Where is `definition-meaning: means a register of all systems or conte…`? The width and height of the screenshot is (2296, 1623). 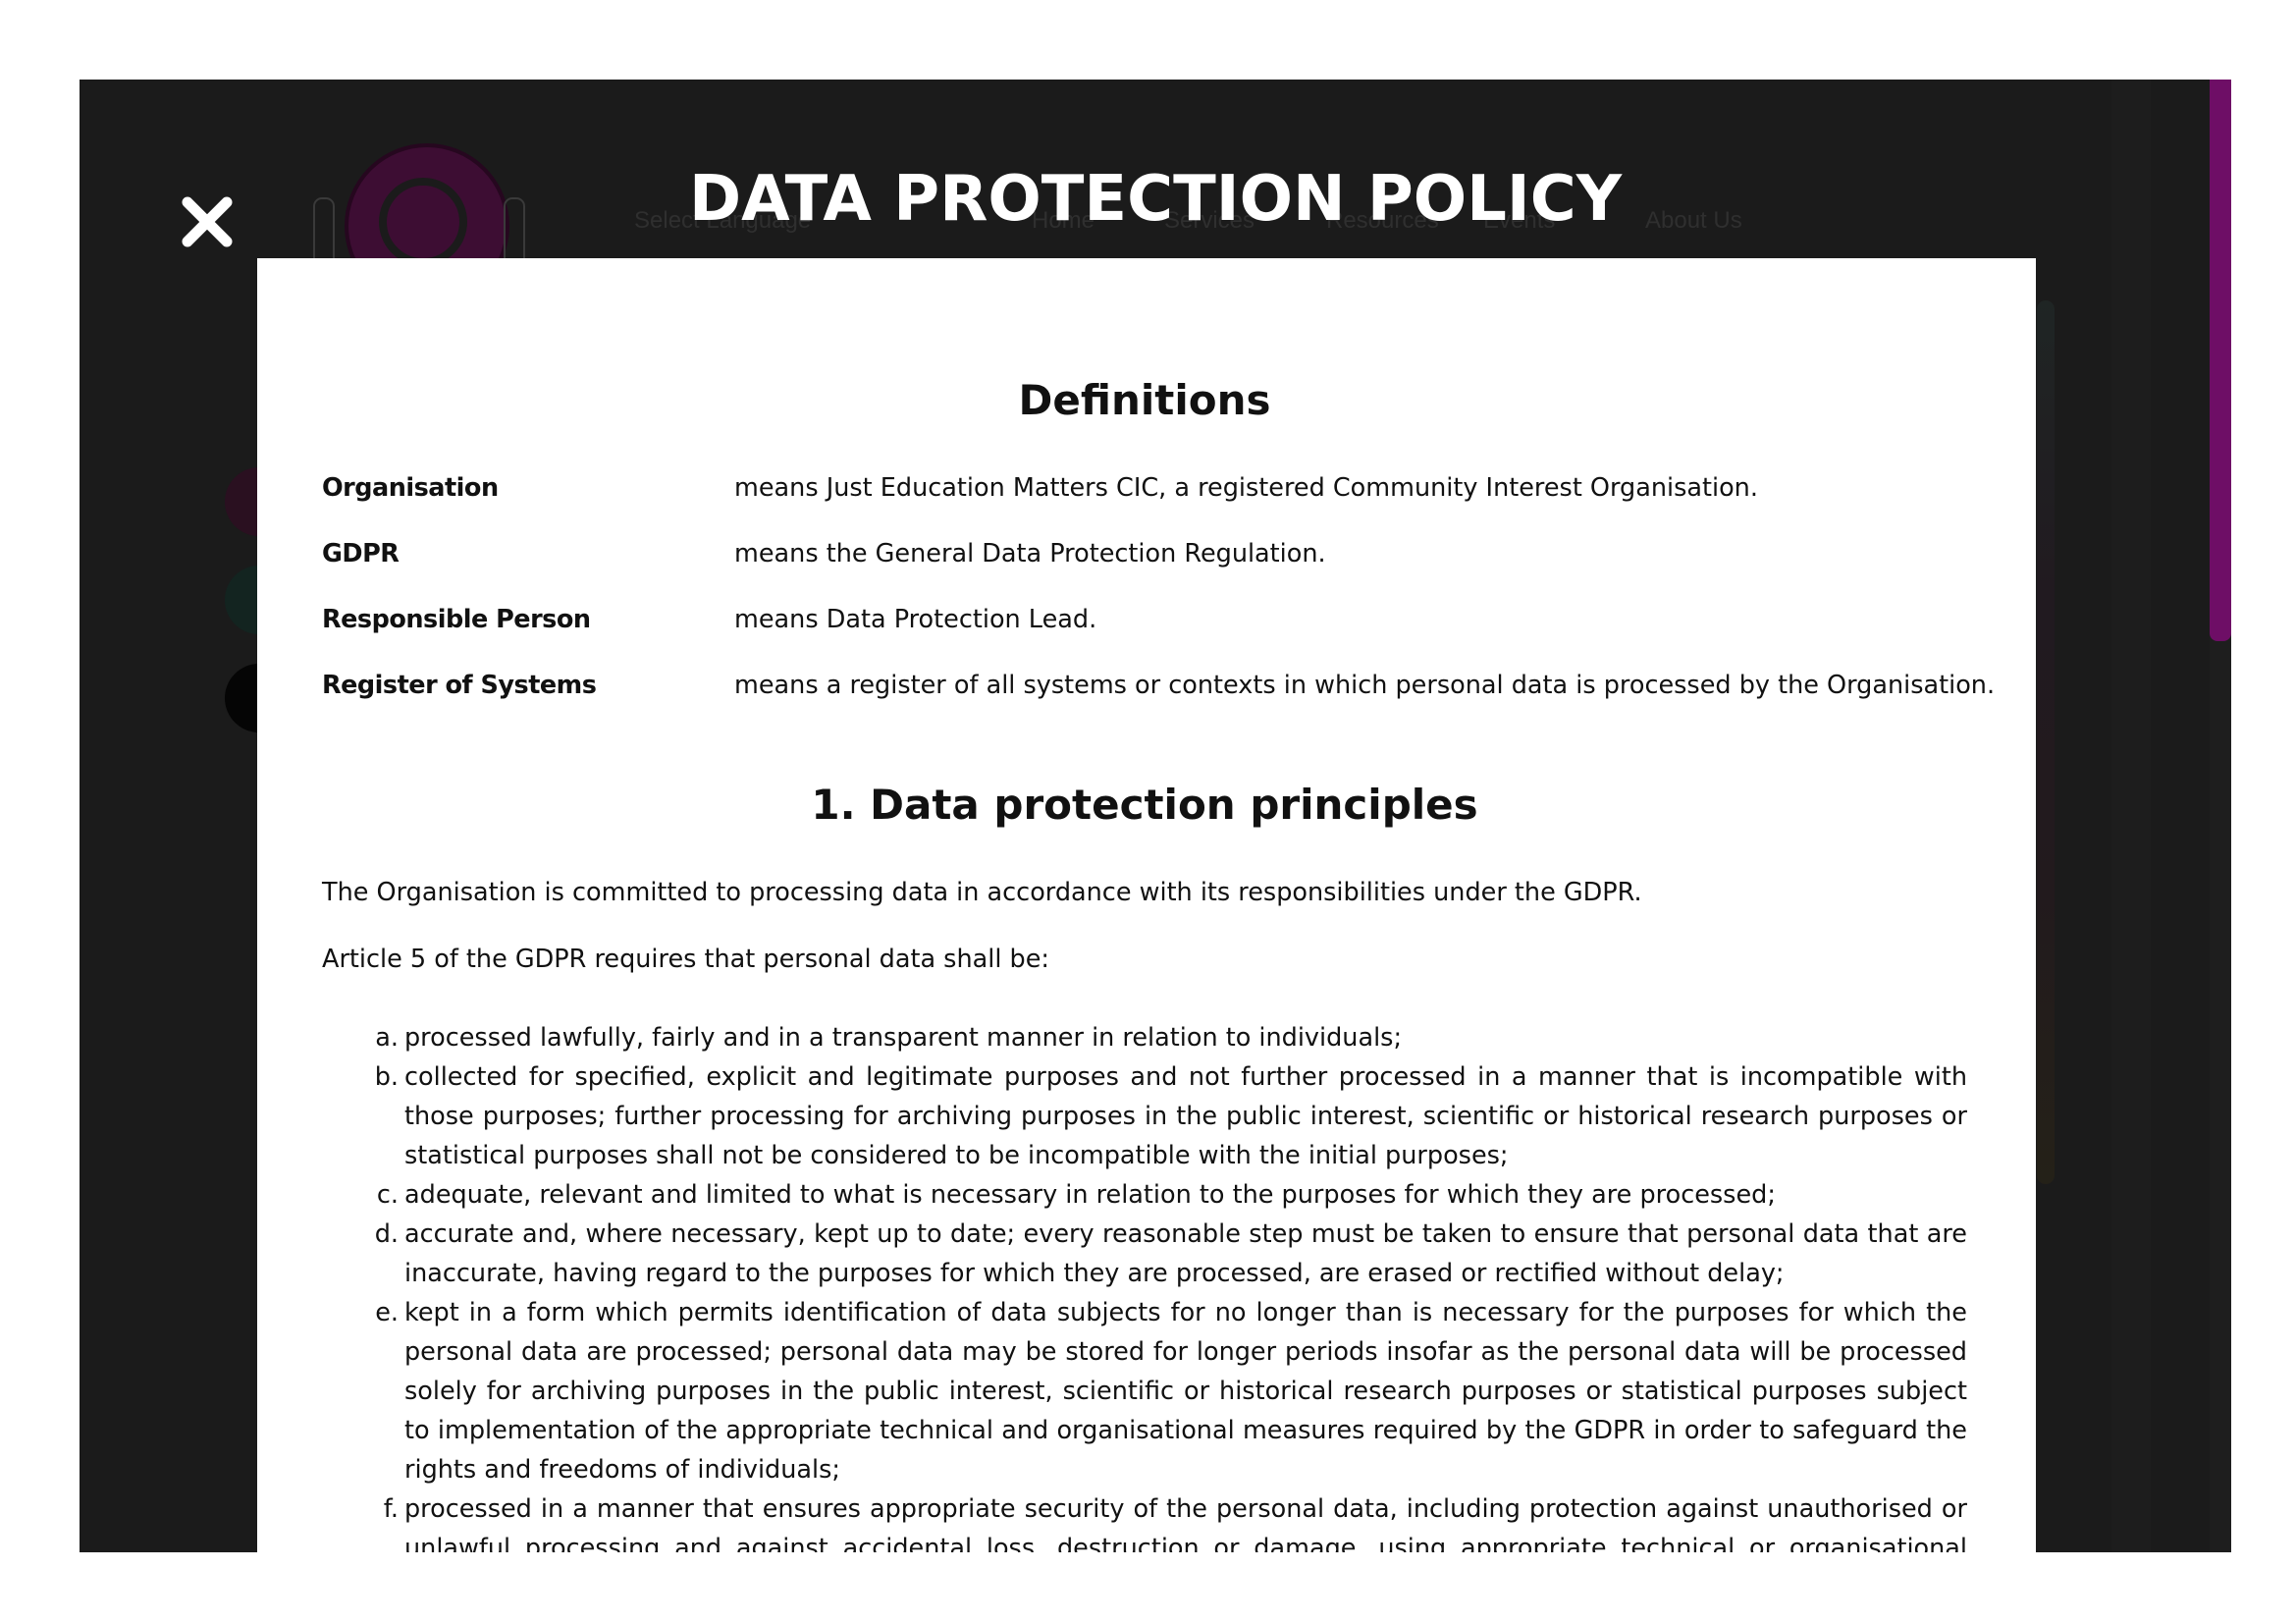 definition-meaning: means a register of all systems or conte… is located at coordinates (1365, 685).